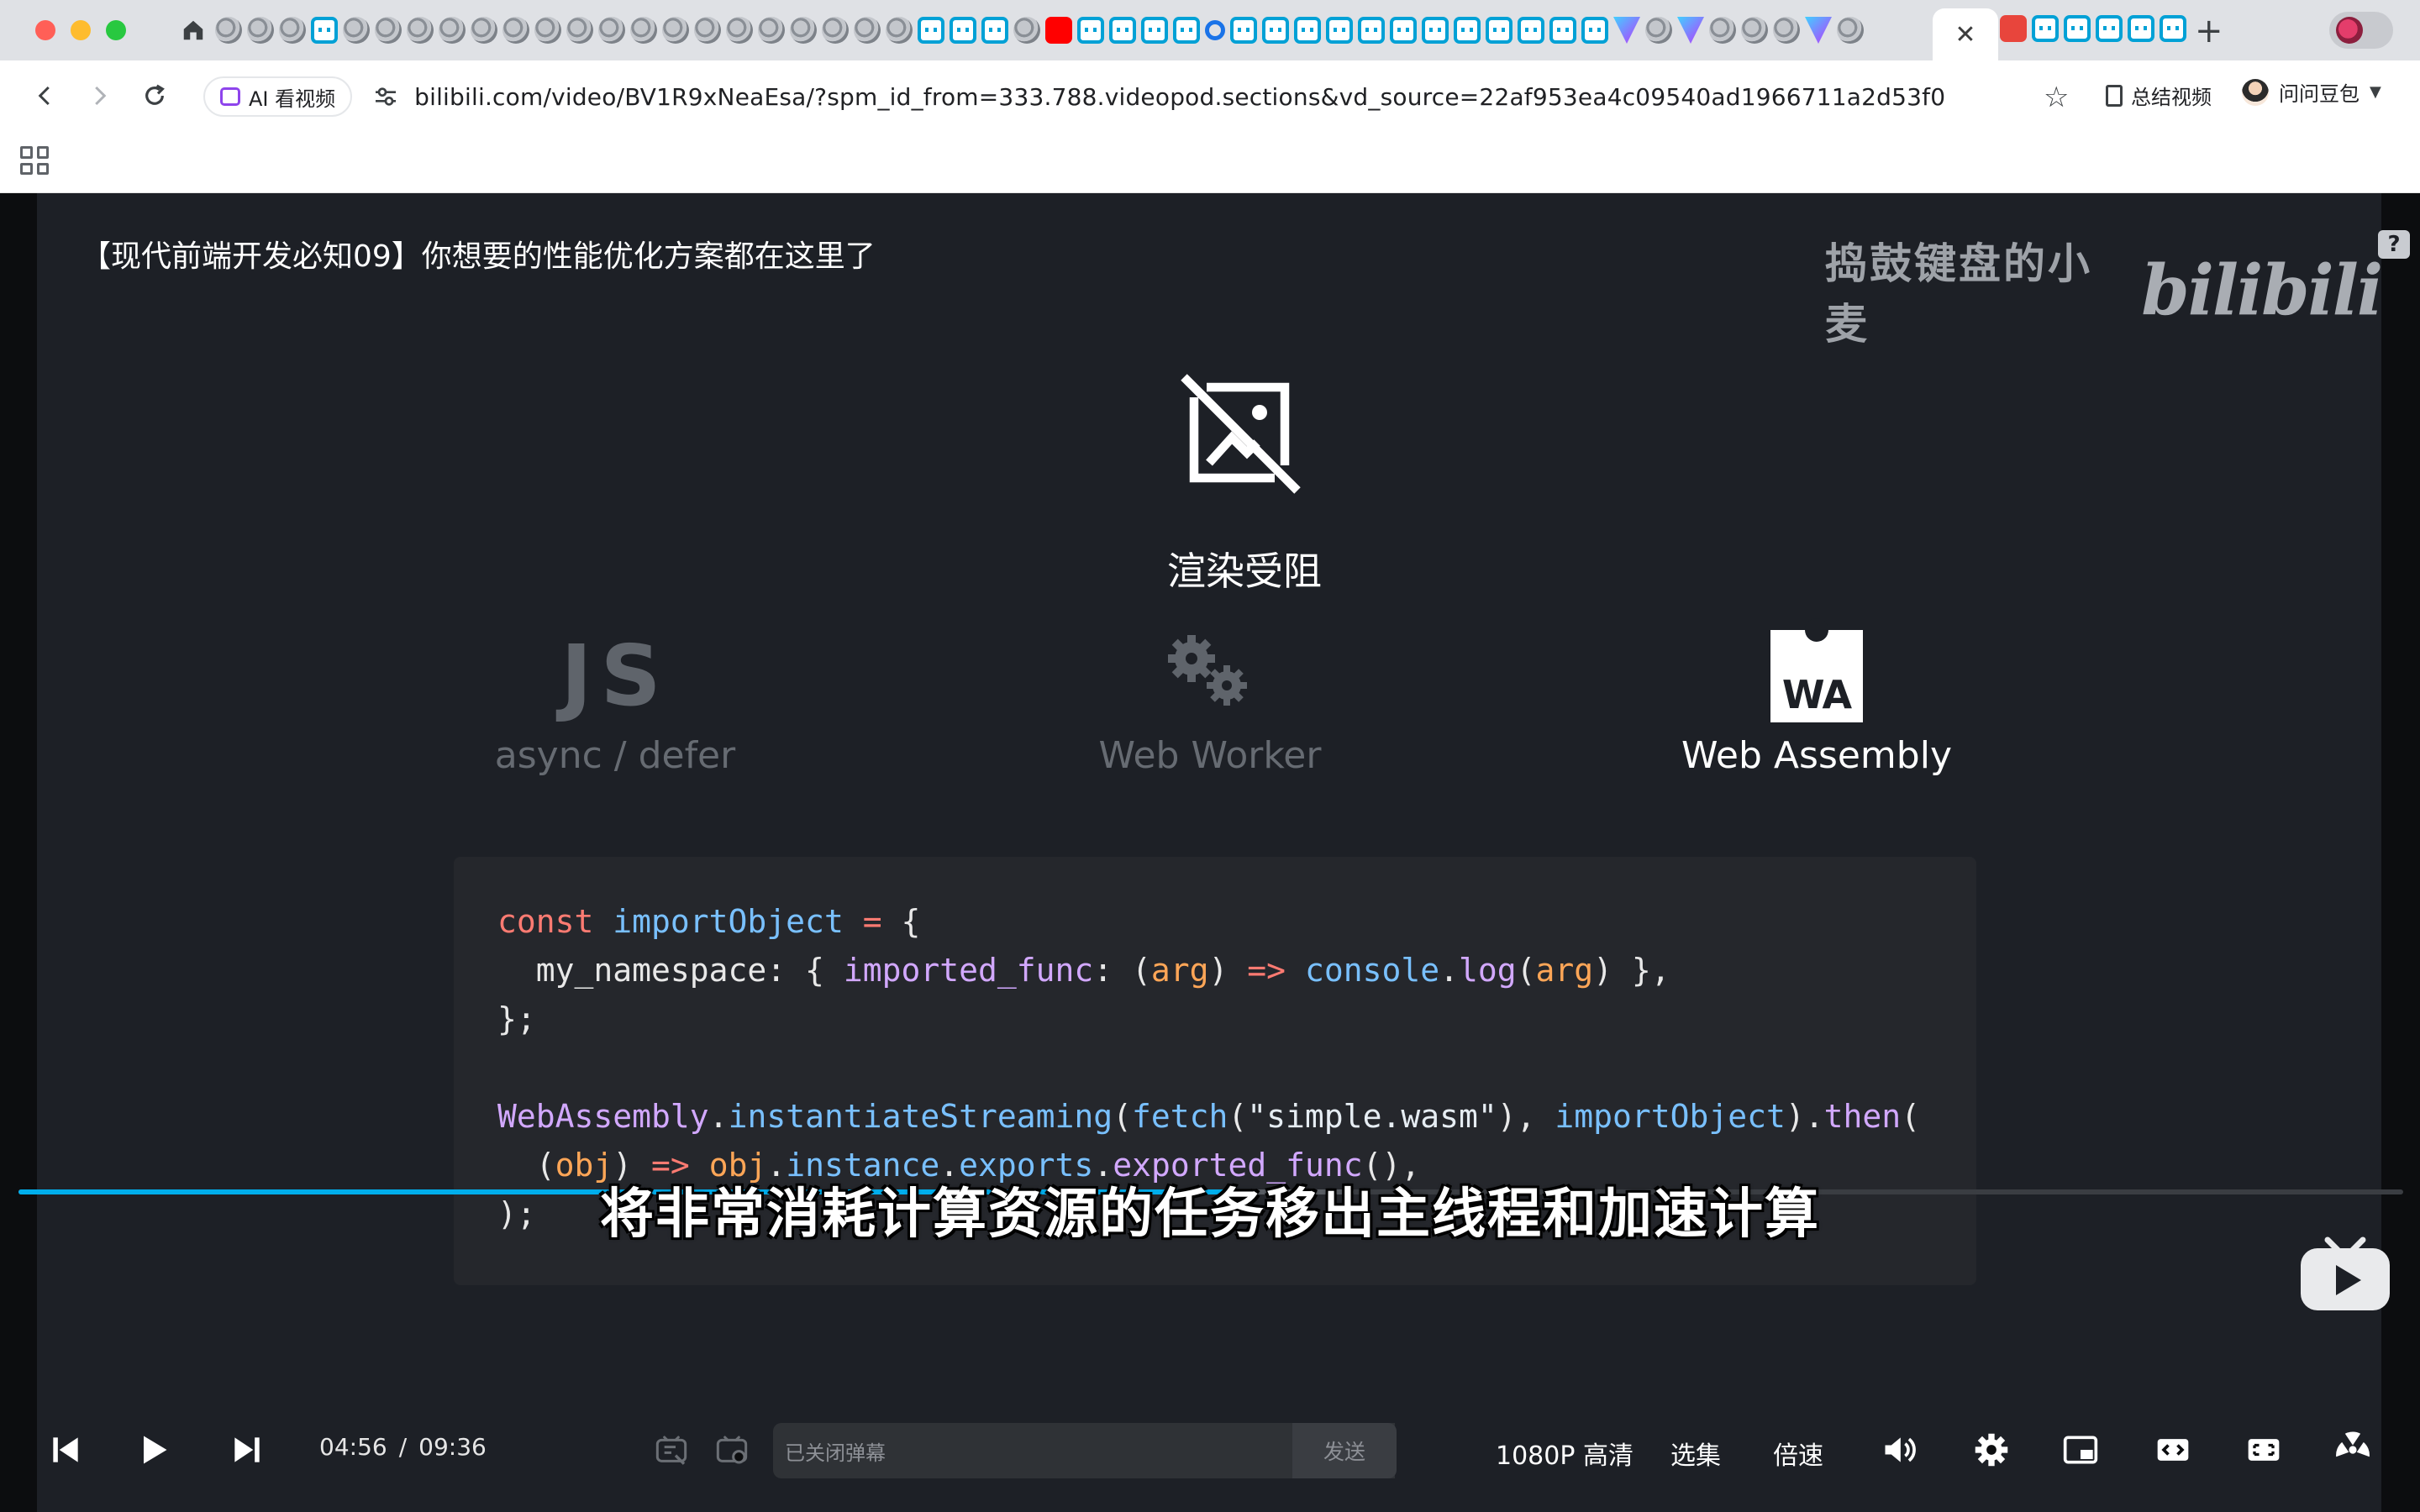 The width and height of the screenshot is (2420, 1512). Describe the element at coordinates (1959, 294) in the screenshot. I see `watermark-uploader-name: 捣鼓键盘的小麦` at that location.